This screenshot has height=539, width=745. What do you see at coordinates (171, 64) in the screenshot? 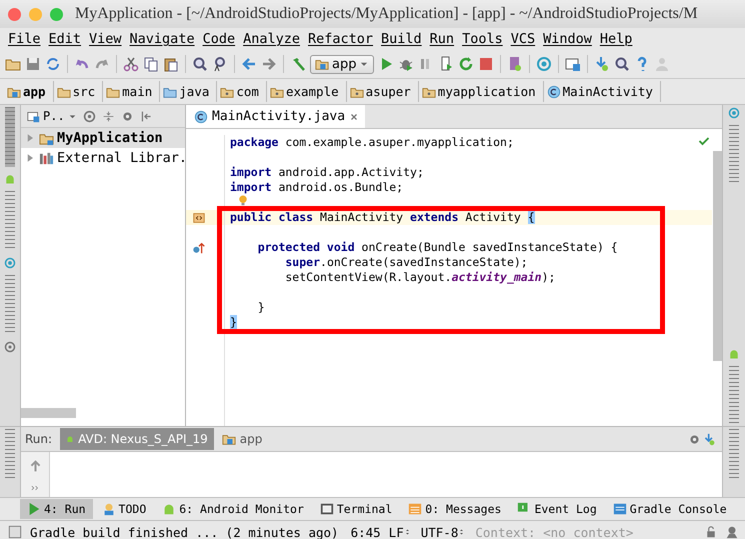
I see `paste-icon` at bounding box center [171, 64].